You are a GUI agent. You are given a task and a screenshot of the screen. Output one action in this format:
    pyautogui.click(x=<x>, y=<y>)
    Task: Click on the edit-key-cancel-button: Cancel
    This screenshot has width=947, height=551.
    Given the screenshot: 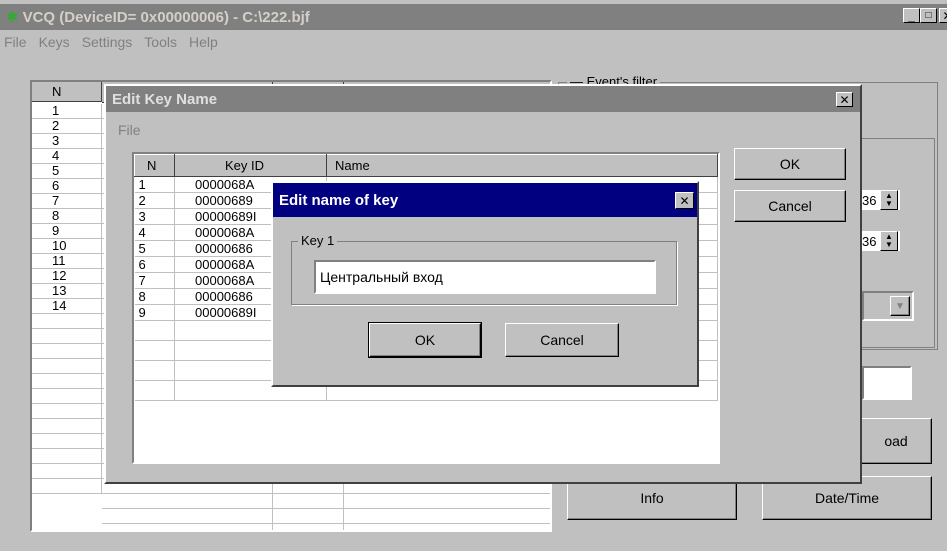 What is the action you would take?
    pyautogui.click(x=790, y=206)
    